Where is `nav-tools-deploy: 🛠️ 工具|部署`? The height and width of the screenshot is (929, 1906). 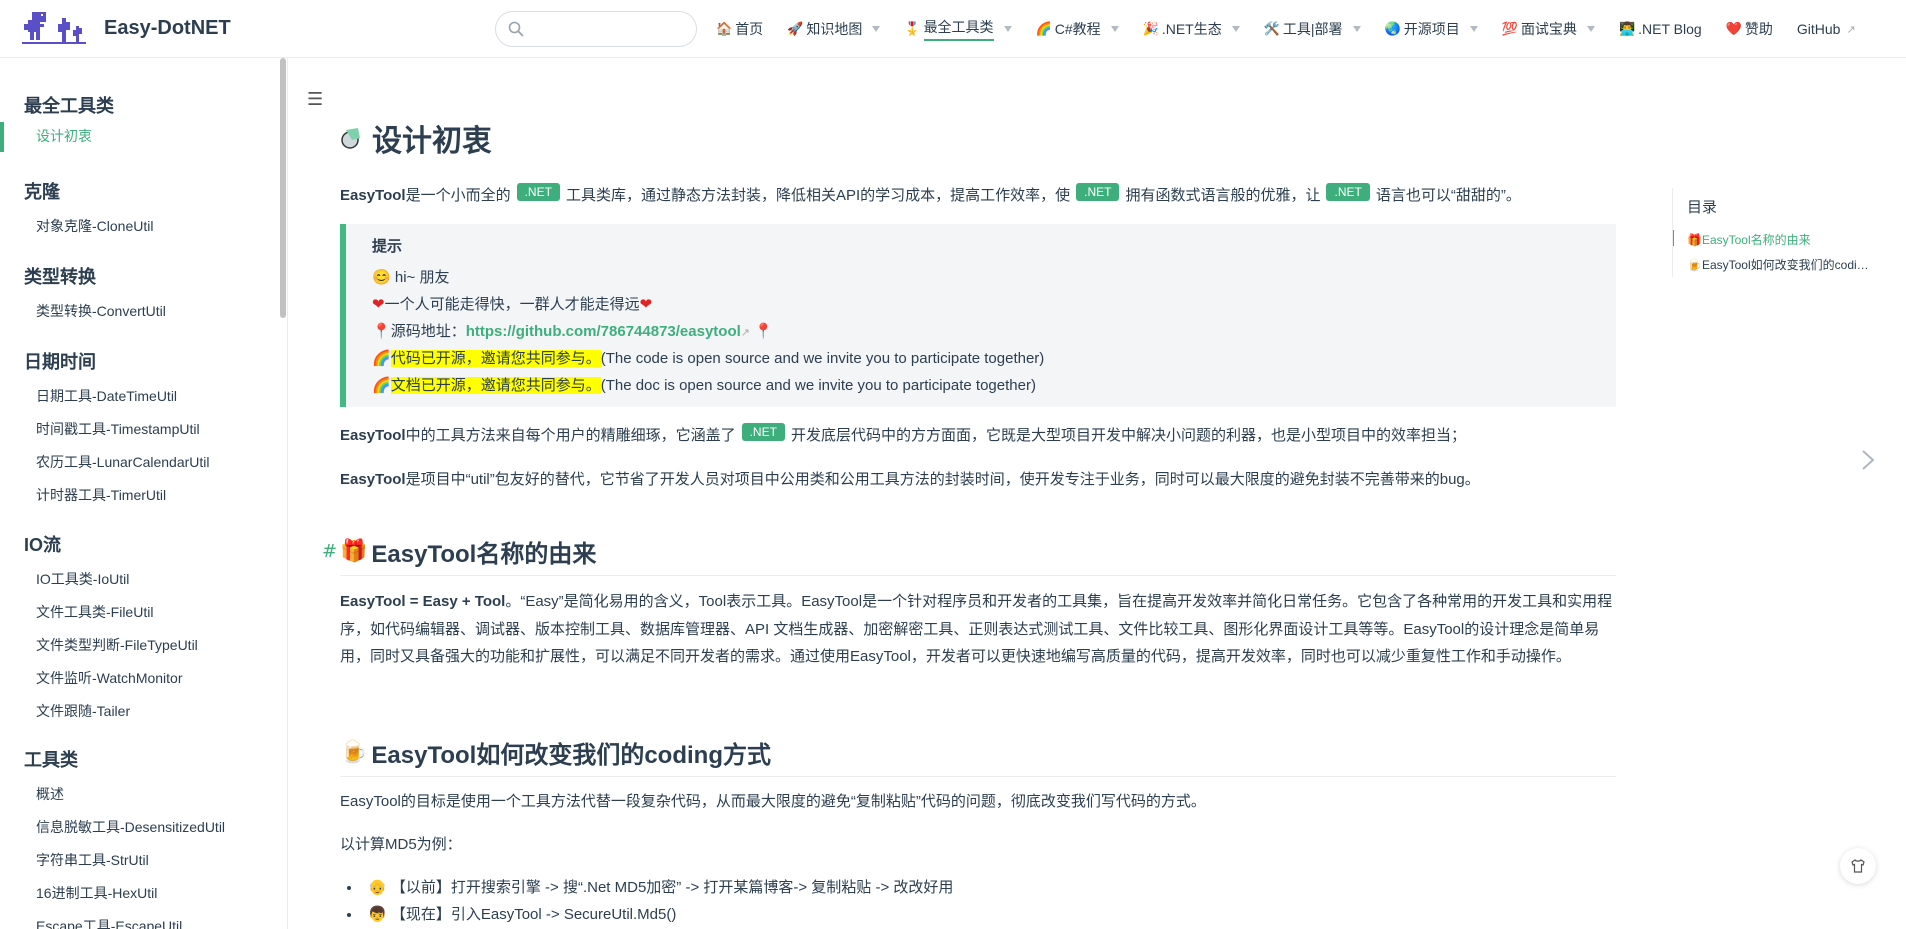
nav-tools-deploy: 🛠️ 工具|部署 is located at coordinates (1312, 29).